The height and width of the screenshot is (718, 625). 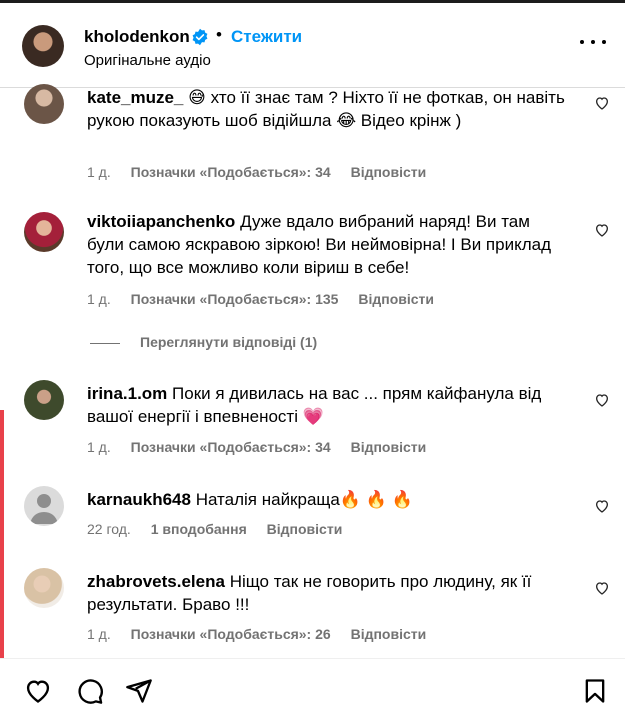 I want to click on author-avatar, so click(x=43, y=46).